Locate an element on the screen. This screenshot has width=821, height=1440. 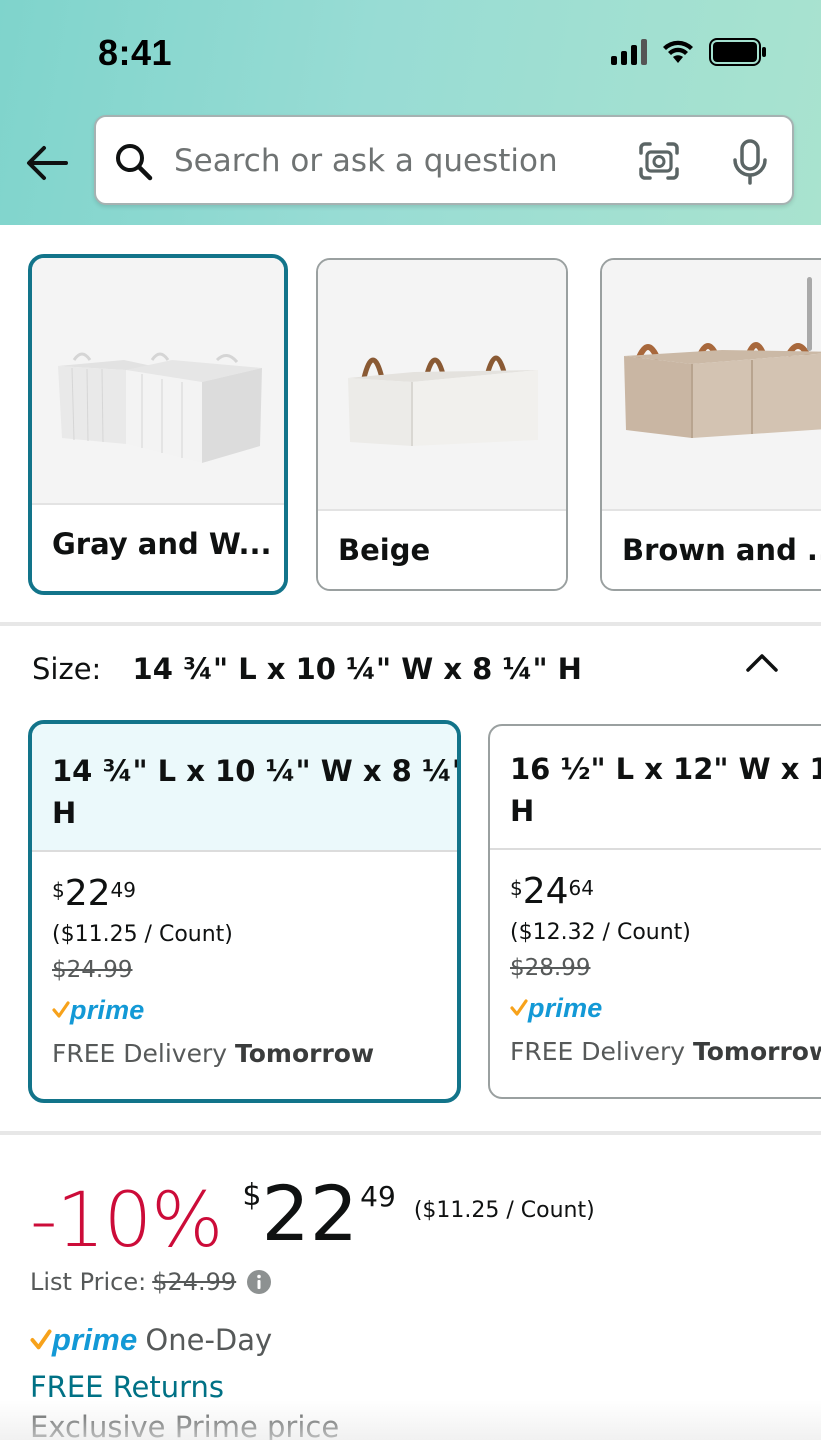
list-price-label: List Price: is located at coordinates (88, 1282).